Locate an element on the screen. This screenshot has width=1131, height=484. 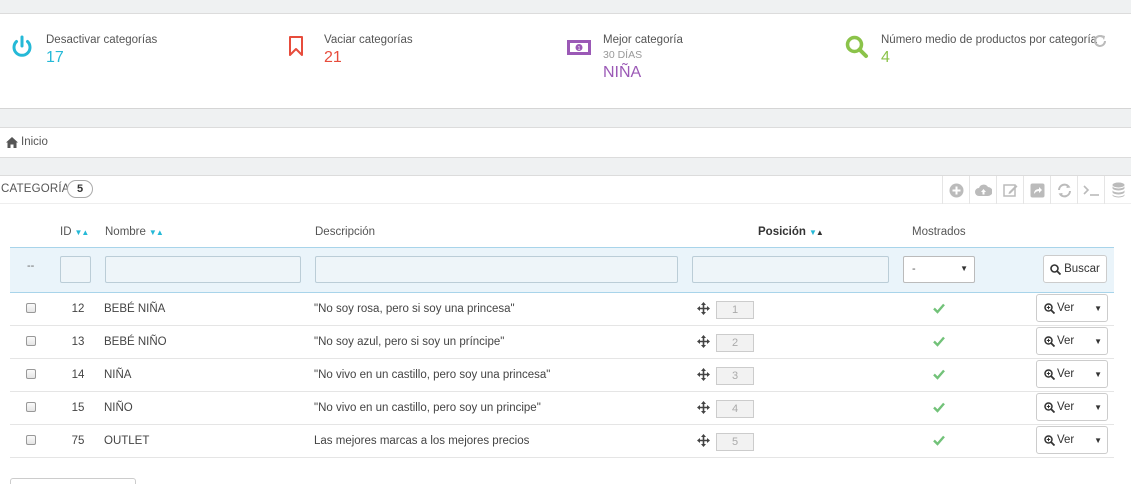
row-name: OUTLET is located at coordinates (127, 441).